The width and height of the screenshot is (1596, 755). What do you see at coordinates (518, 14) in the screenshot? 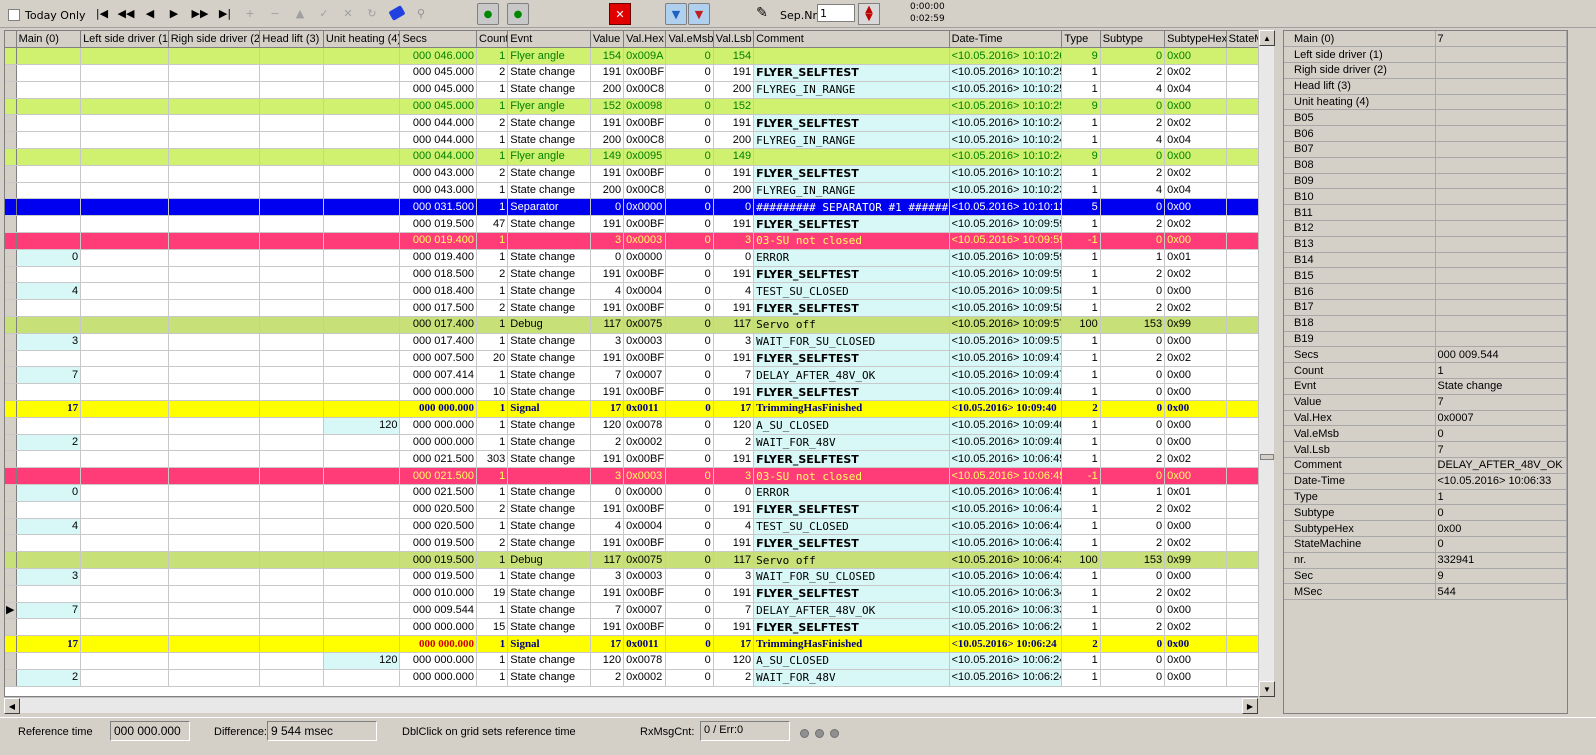
I see `traffic-light-green-icon: ●` at bounding box center [518, 14].